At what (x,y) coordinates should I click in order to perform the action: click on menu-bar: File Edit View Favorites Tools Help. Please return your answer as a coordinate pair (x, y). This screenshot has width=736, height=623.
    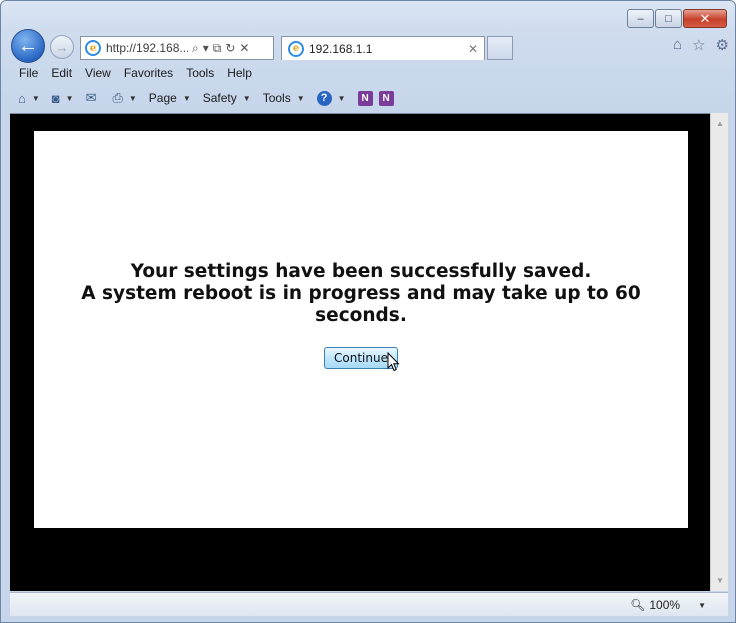
    Looking at the image, I should click on (368, 74).